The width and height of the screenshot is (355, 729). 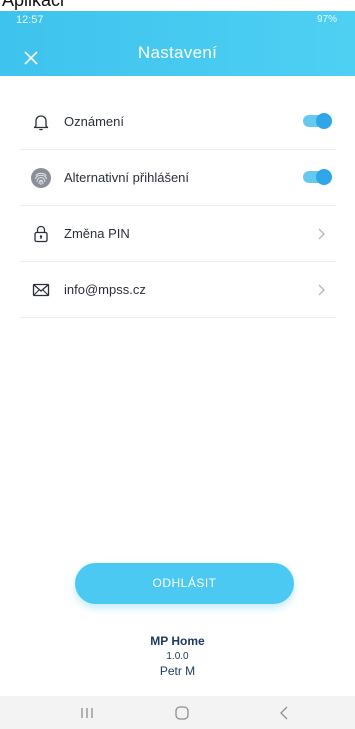 What do you see at coordinates (41, 178) in the screenshot?
I see `fingerprint-icon` at bounding box center [41, 178].